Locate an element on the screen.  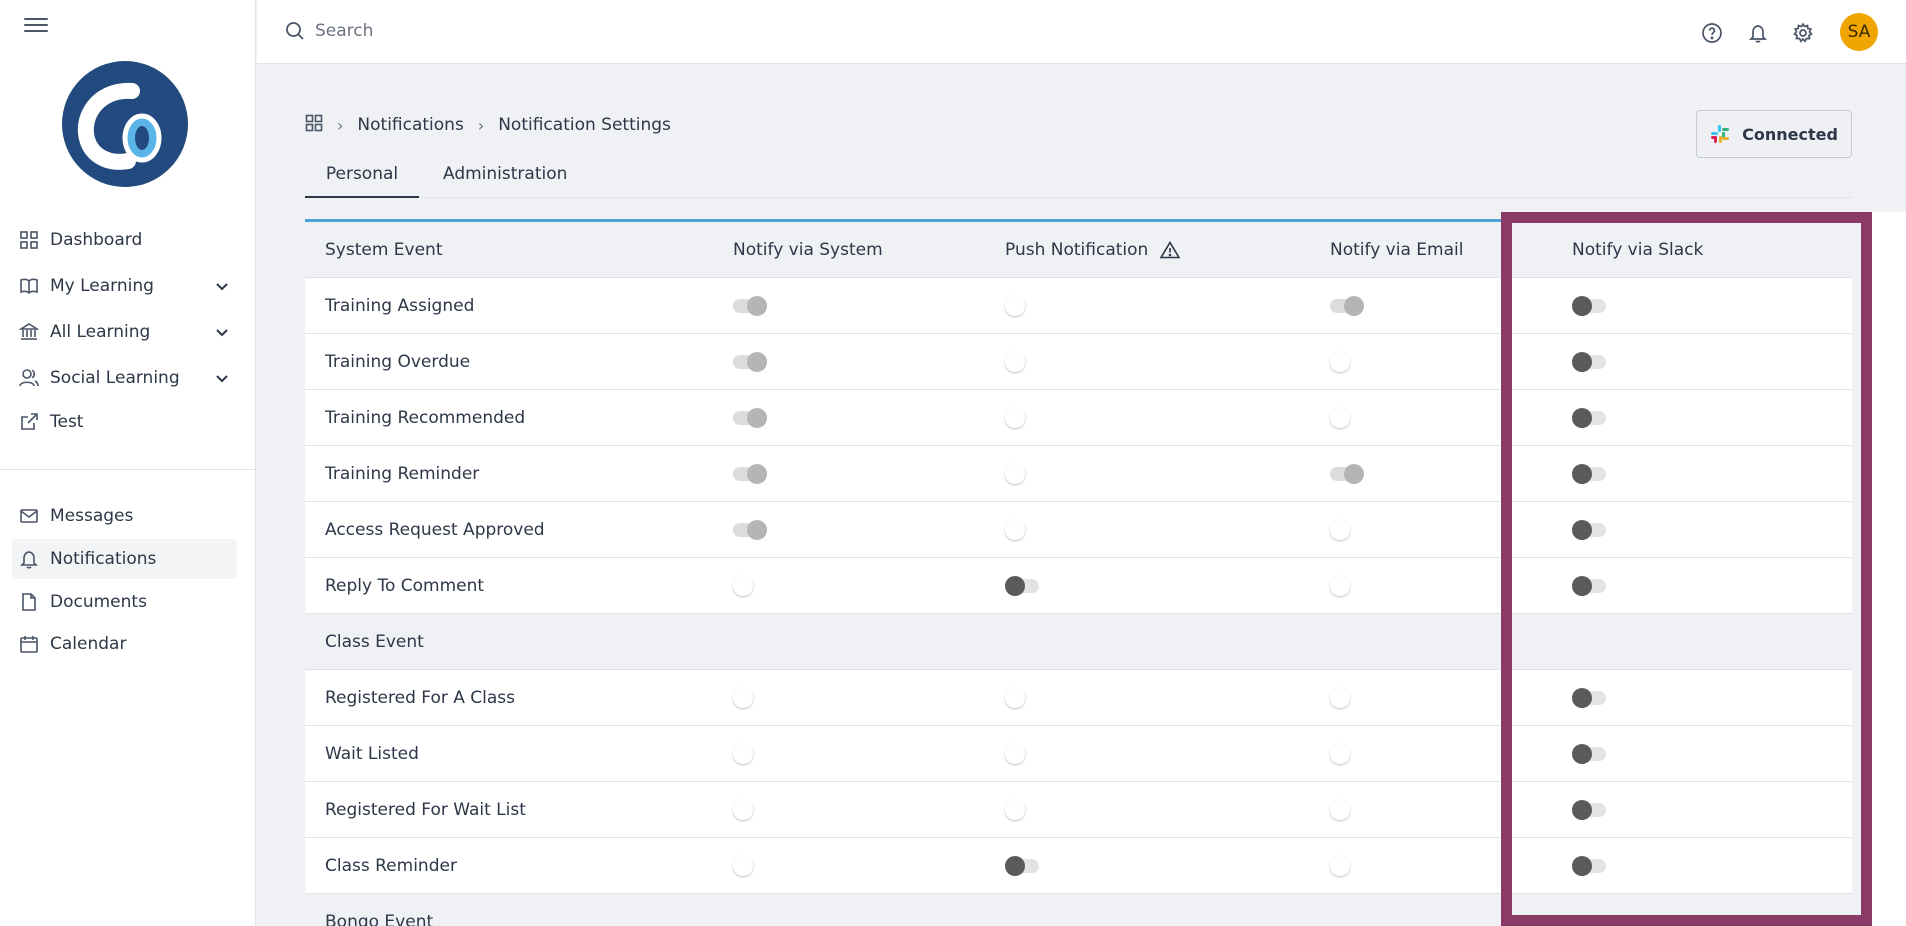
breadcrumb-notifications: Notifications is located at coordinates (410, 125).